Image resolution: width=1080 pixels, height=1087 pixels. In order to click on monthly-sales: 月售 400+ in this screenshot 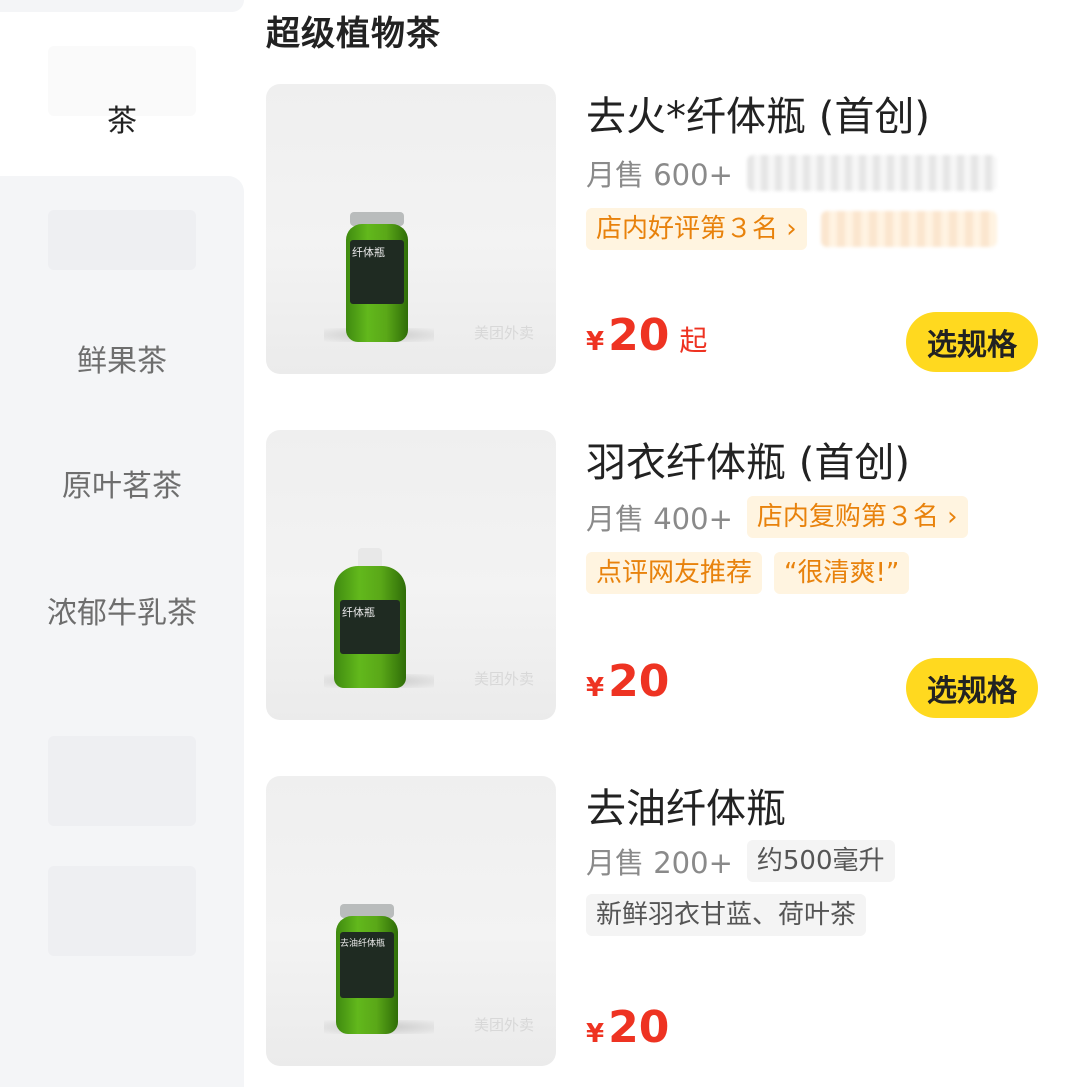, I will do `click(659, 519)`.